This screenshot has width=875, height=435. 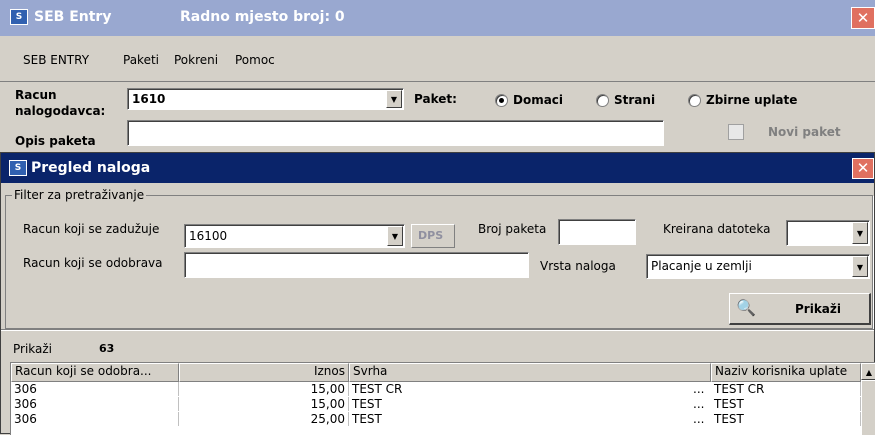 What do you see at coordinates (56, 60) in the screenshot?
I see `menu-item-seb-entry: SEB ENTRY` at bounding box center [56, 60].